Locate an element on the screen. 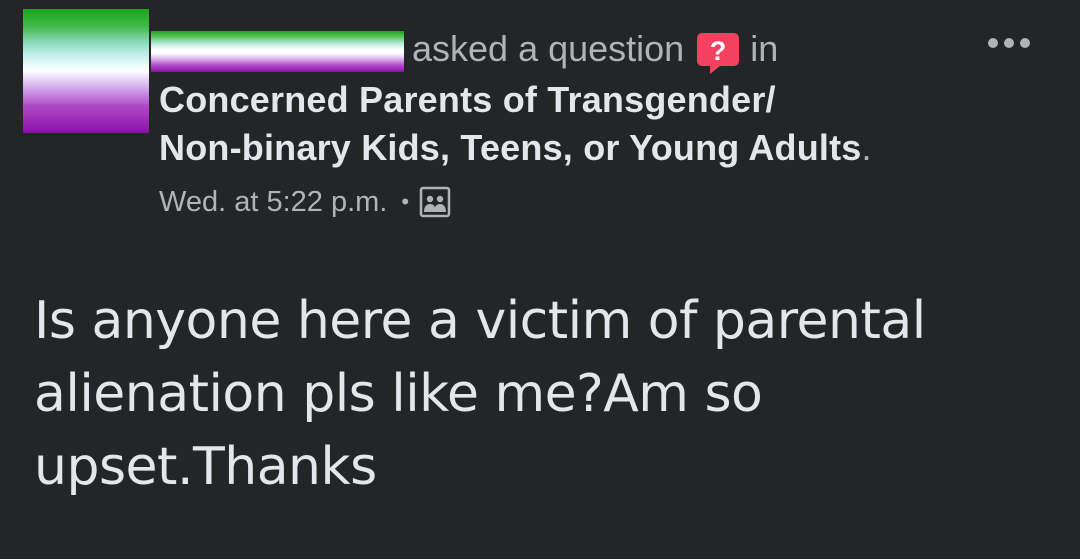  more-options-icon is located at coordinates (1009, 45).